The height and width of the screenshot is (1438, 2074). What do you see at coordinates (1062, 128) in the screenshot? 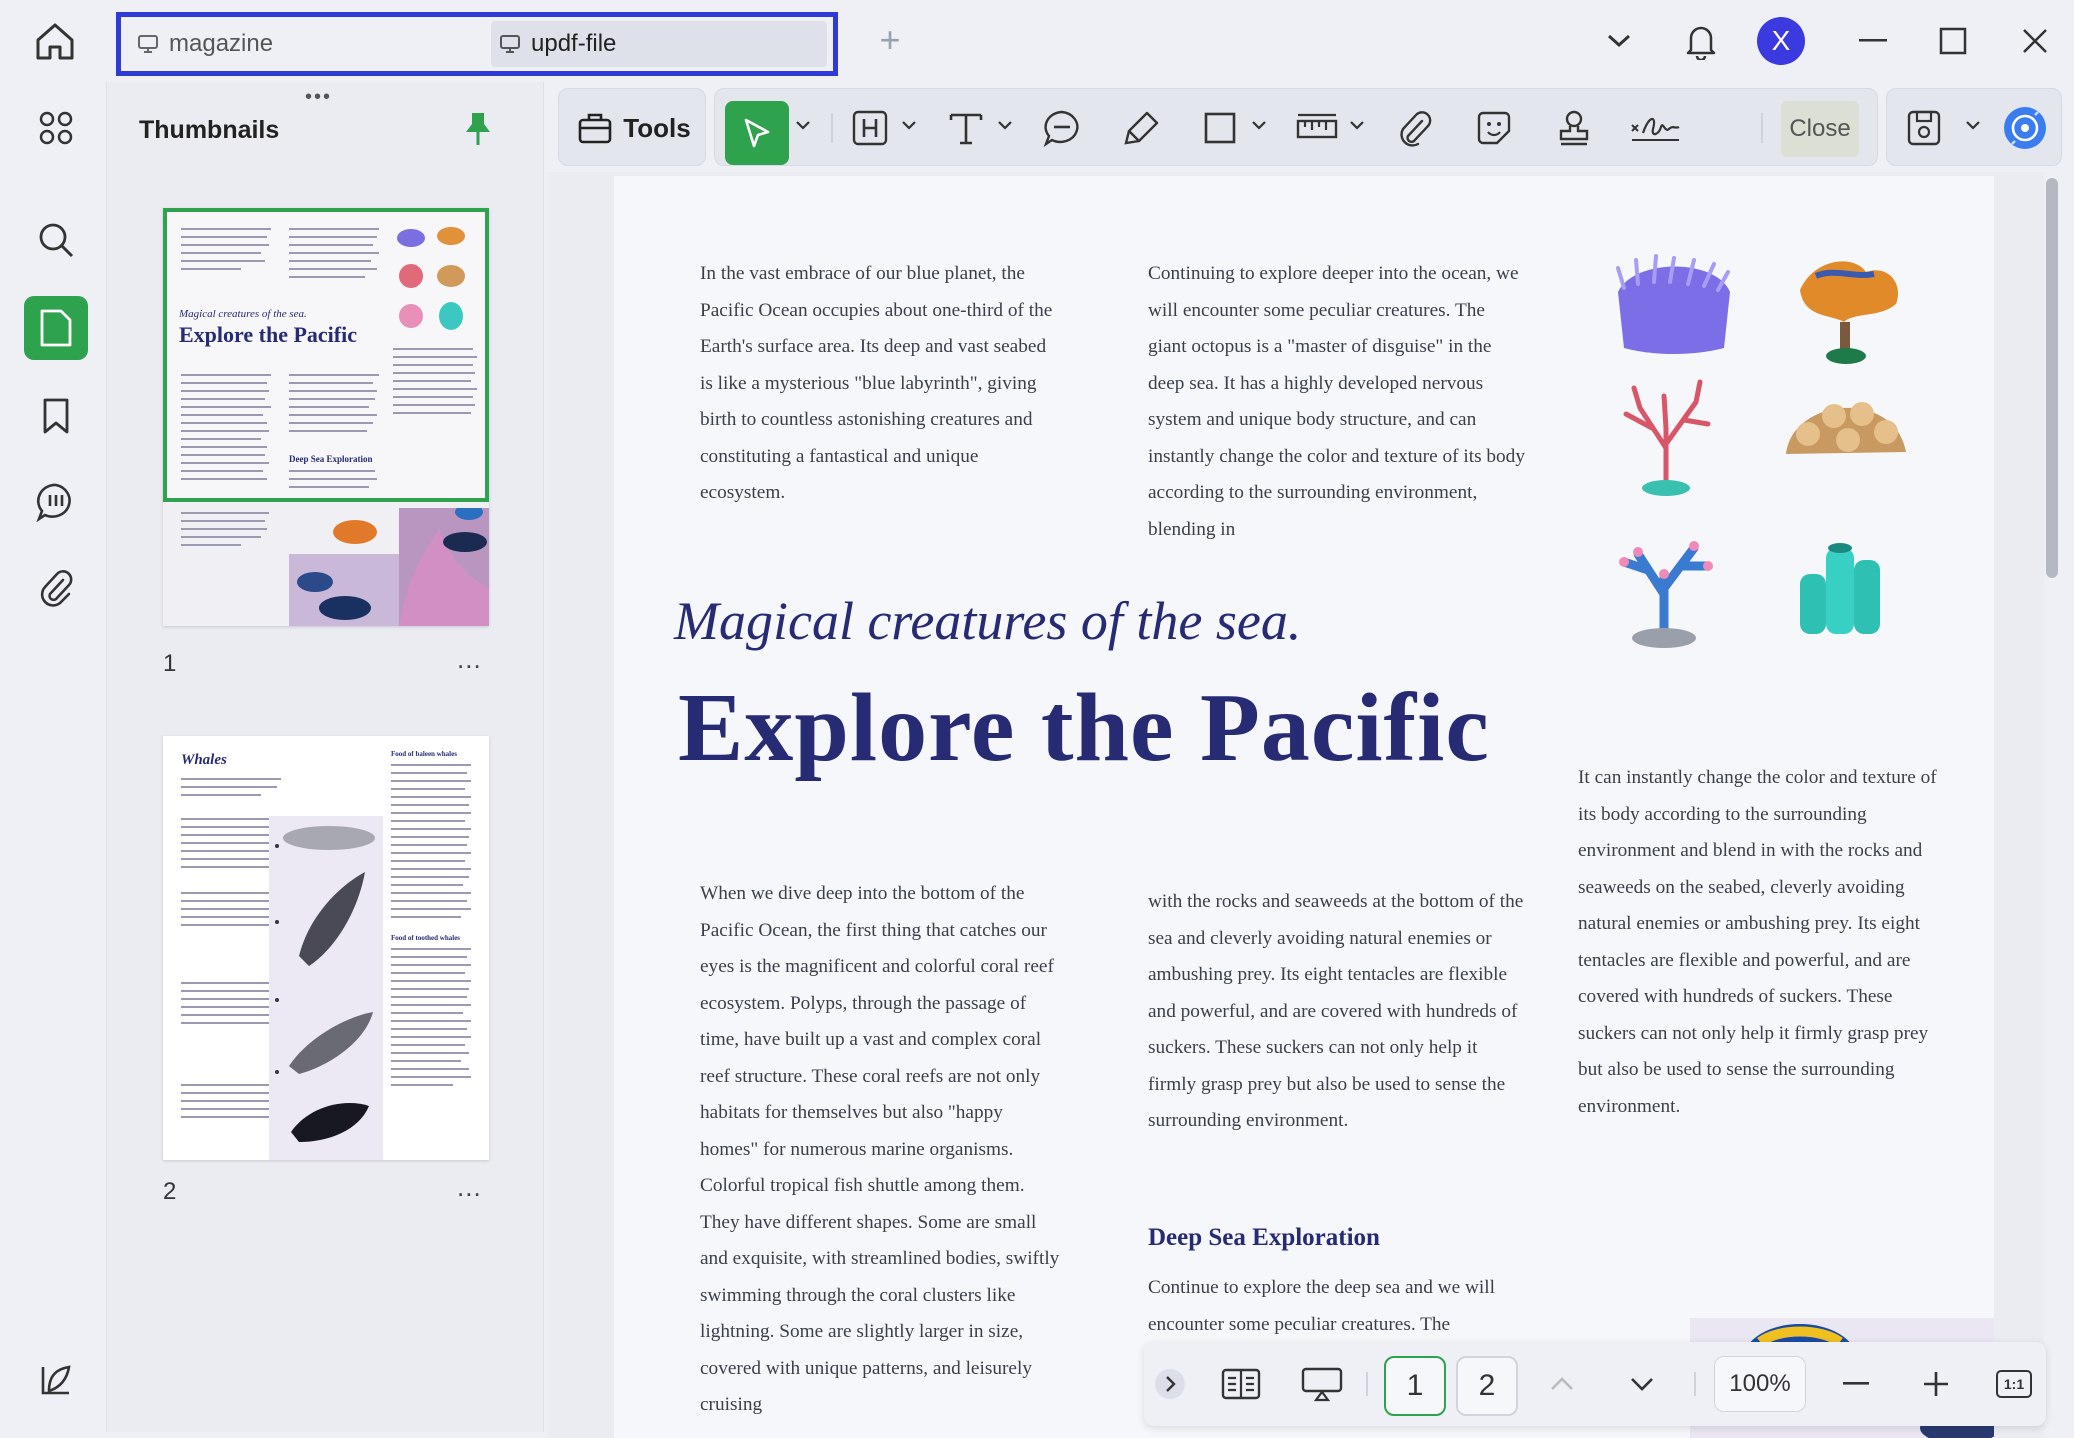
I see `comment-tool-icon` at bounding box center [1062, 128].